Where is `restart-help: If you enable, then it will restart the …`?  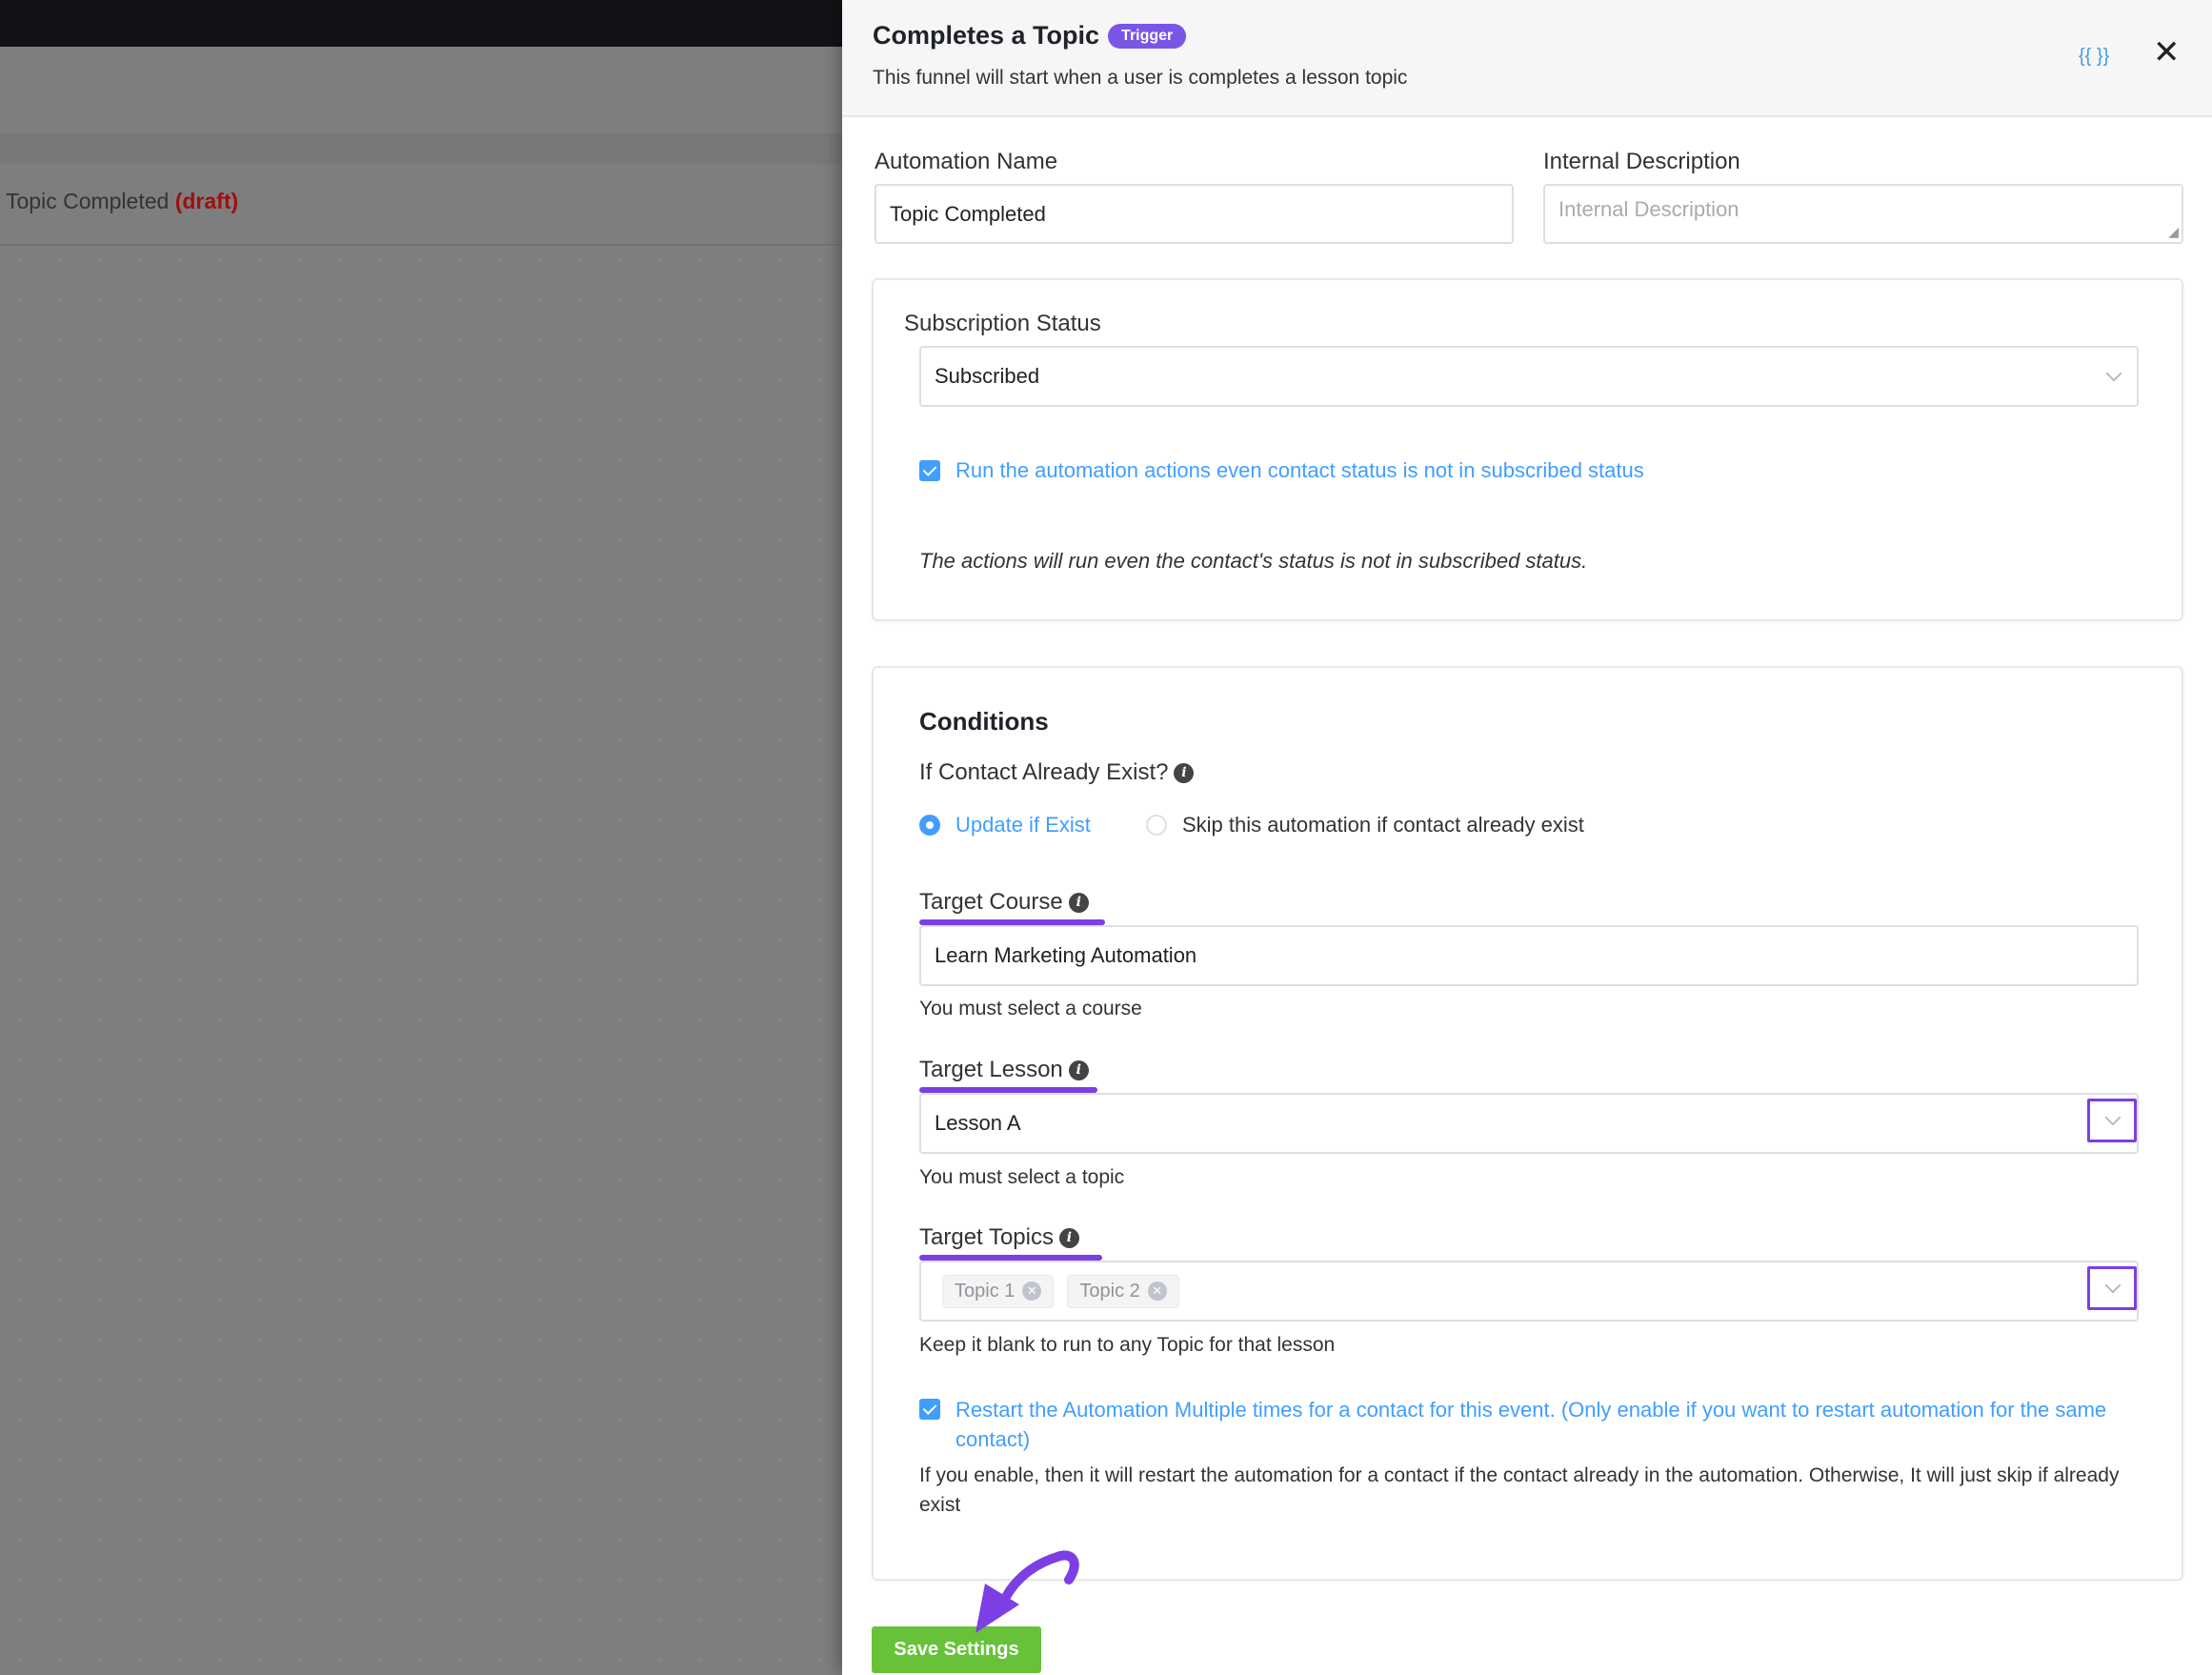
restart-help: If you enable, then it will restart the … is located at coordinates (1519, 1490).